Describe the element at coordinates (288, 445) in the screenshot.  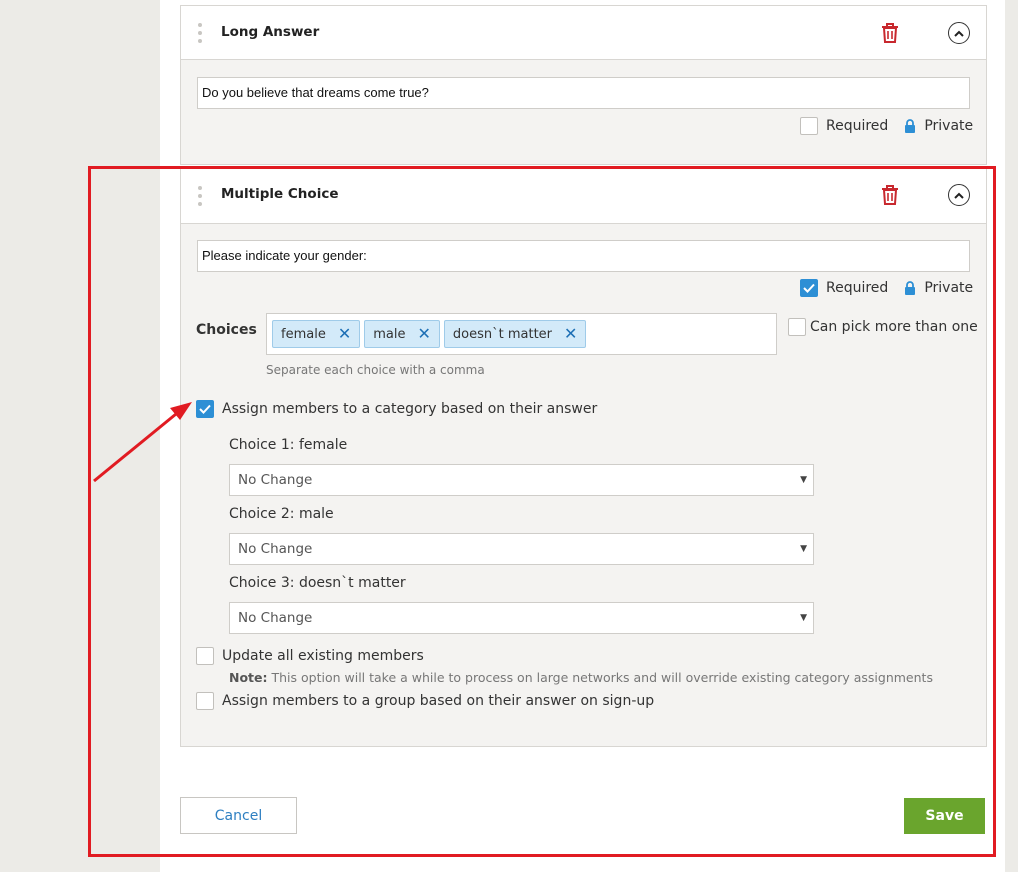
I see `choice-mapping-label: Choice 1: female` at that location.